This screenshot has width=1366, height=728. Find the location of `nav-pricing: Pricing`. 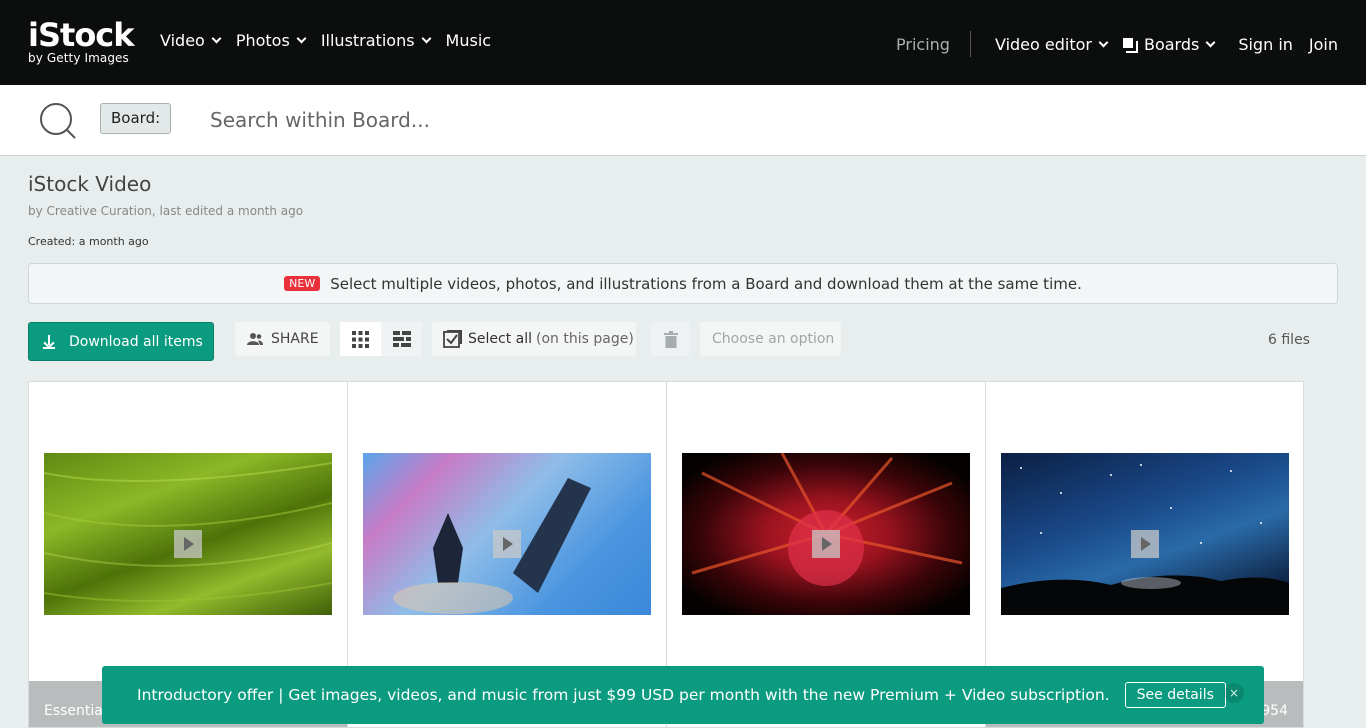

nav-pricing: Pricing is located at coordinates (923, 44).